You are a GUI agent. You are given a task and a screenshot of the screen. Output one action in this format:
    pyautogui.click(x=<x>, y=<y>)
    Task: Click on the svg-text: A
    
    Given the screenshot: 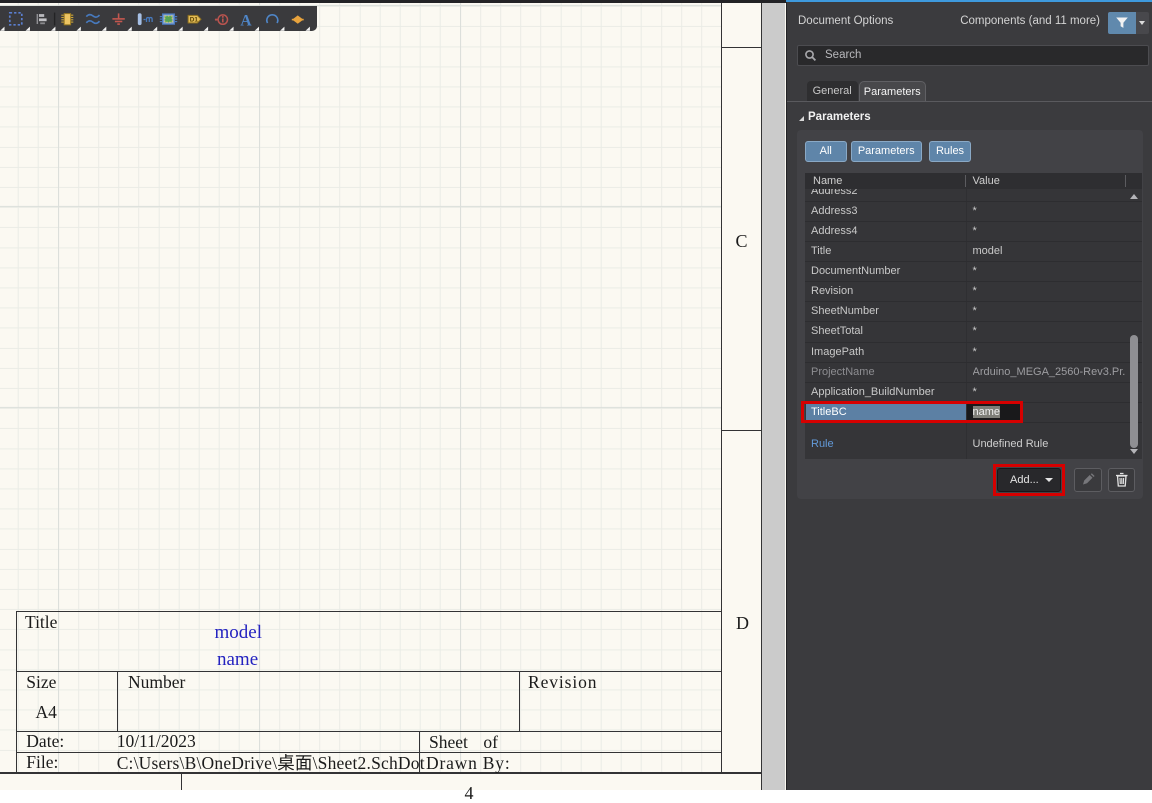 What is the action you would take?
    pyautogui.click(x=246, y=21)
    